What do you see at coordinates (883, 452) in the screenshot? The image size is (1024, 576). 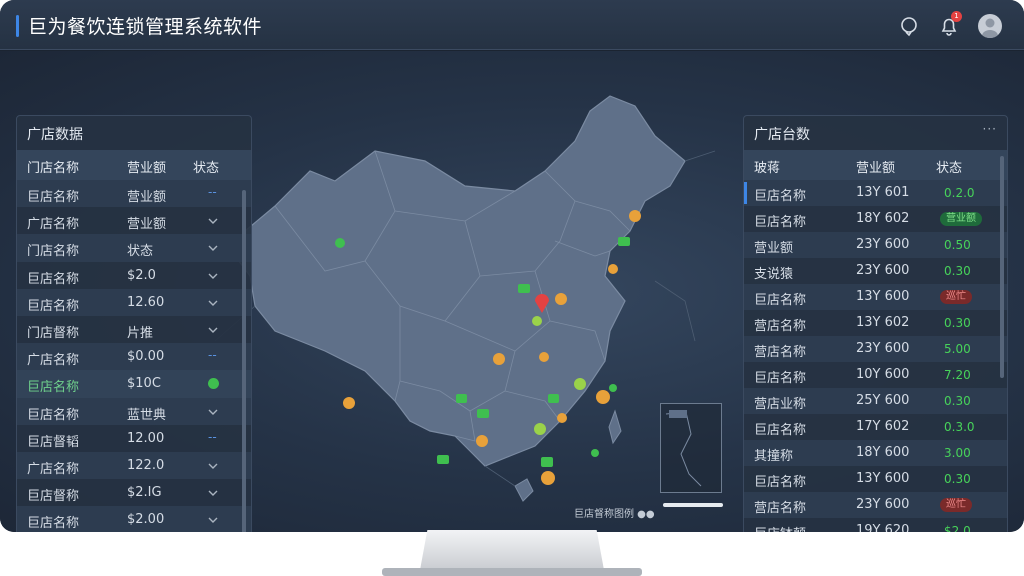 I see `revenue-cell: 18Y 600` at bounding box center [883, 452].